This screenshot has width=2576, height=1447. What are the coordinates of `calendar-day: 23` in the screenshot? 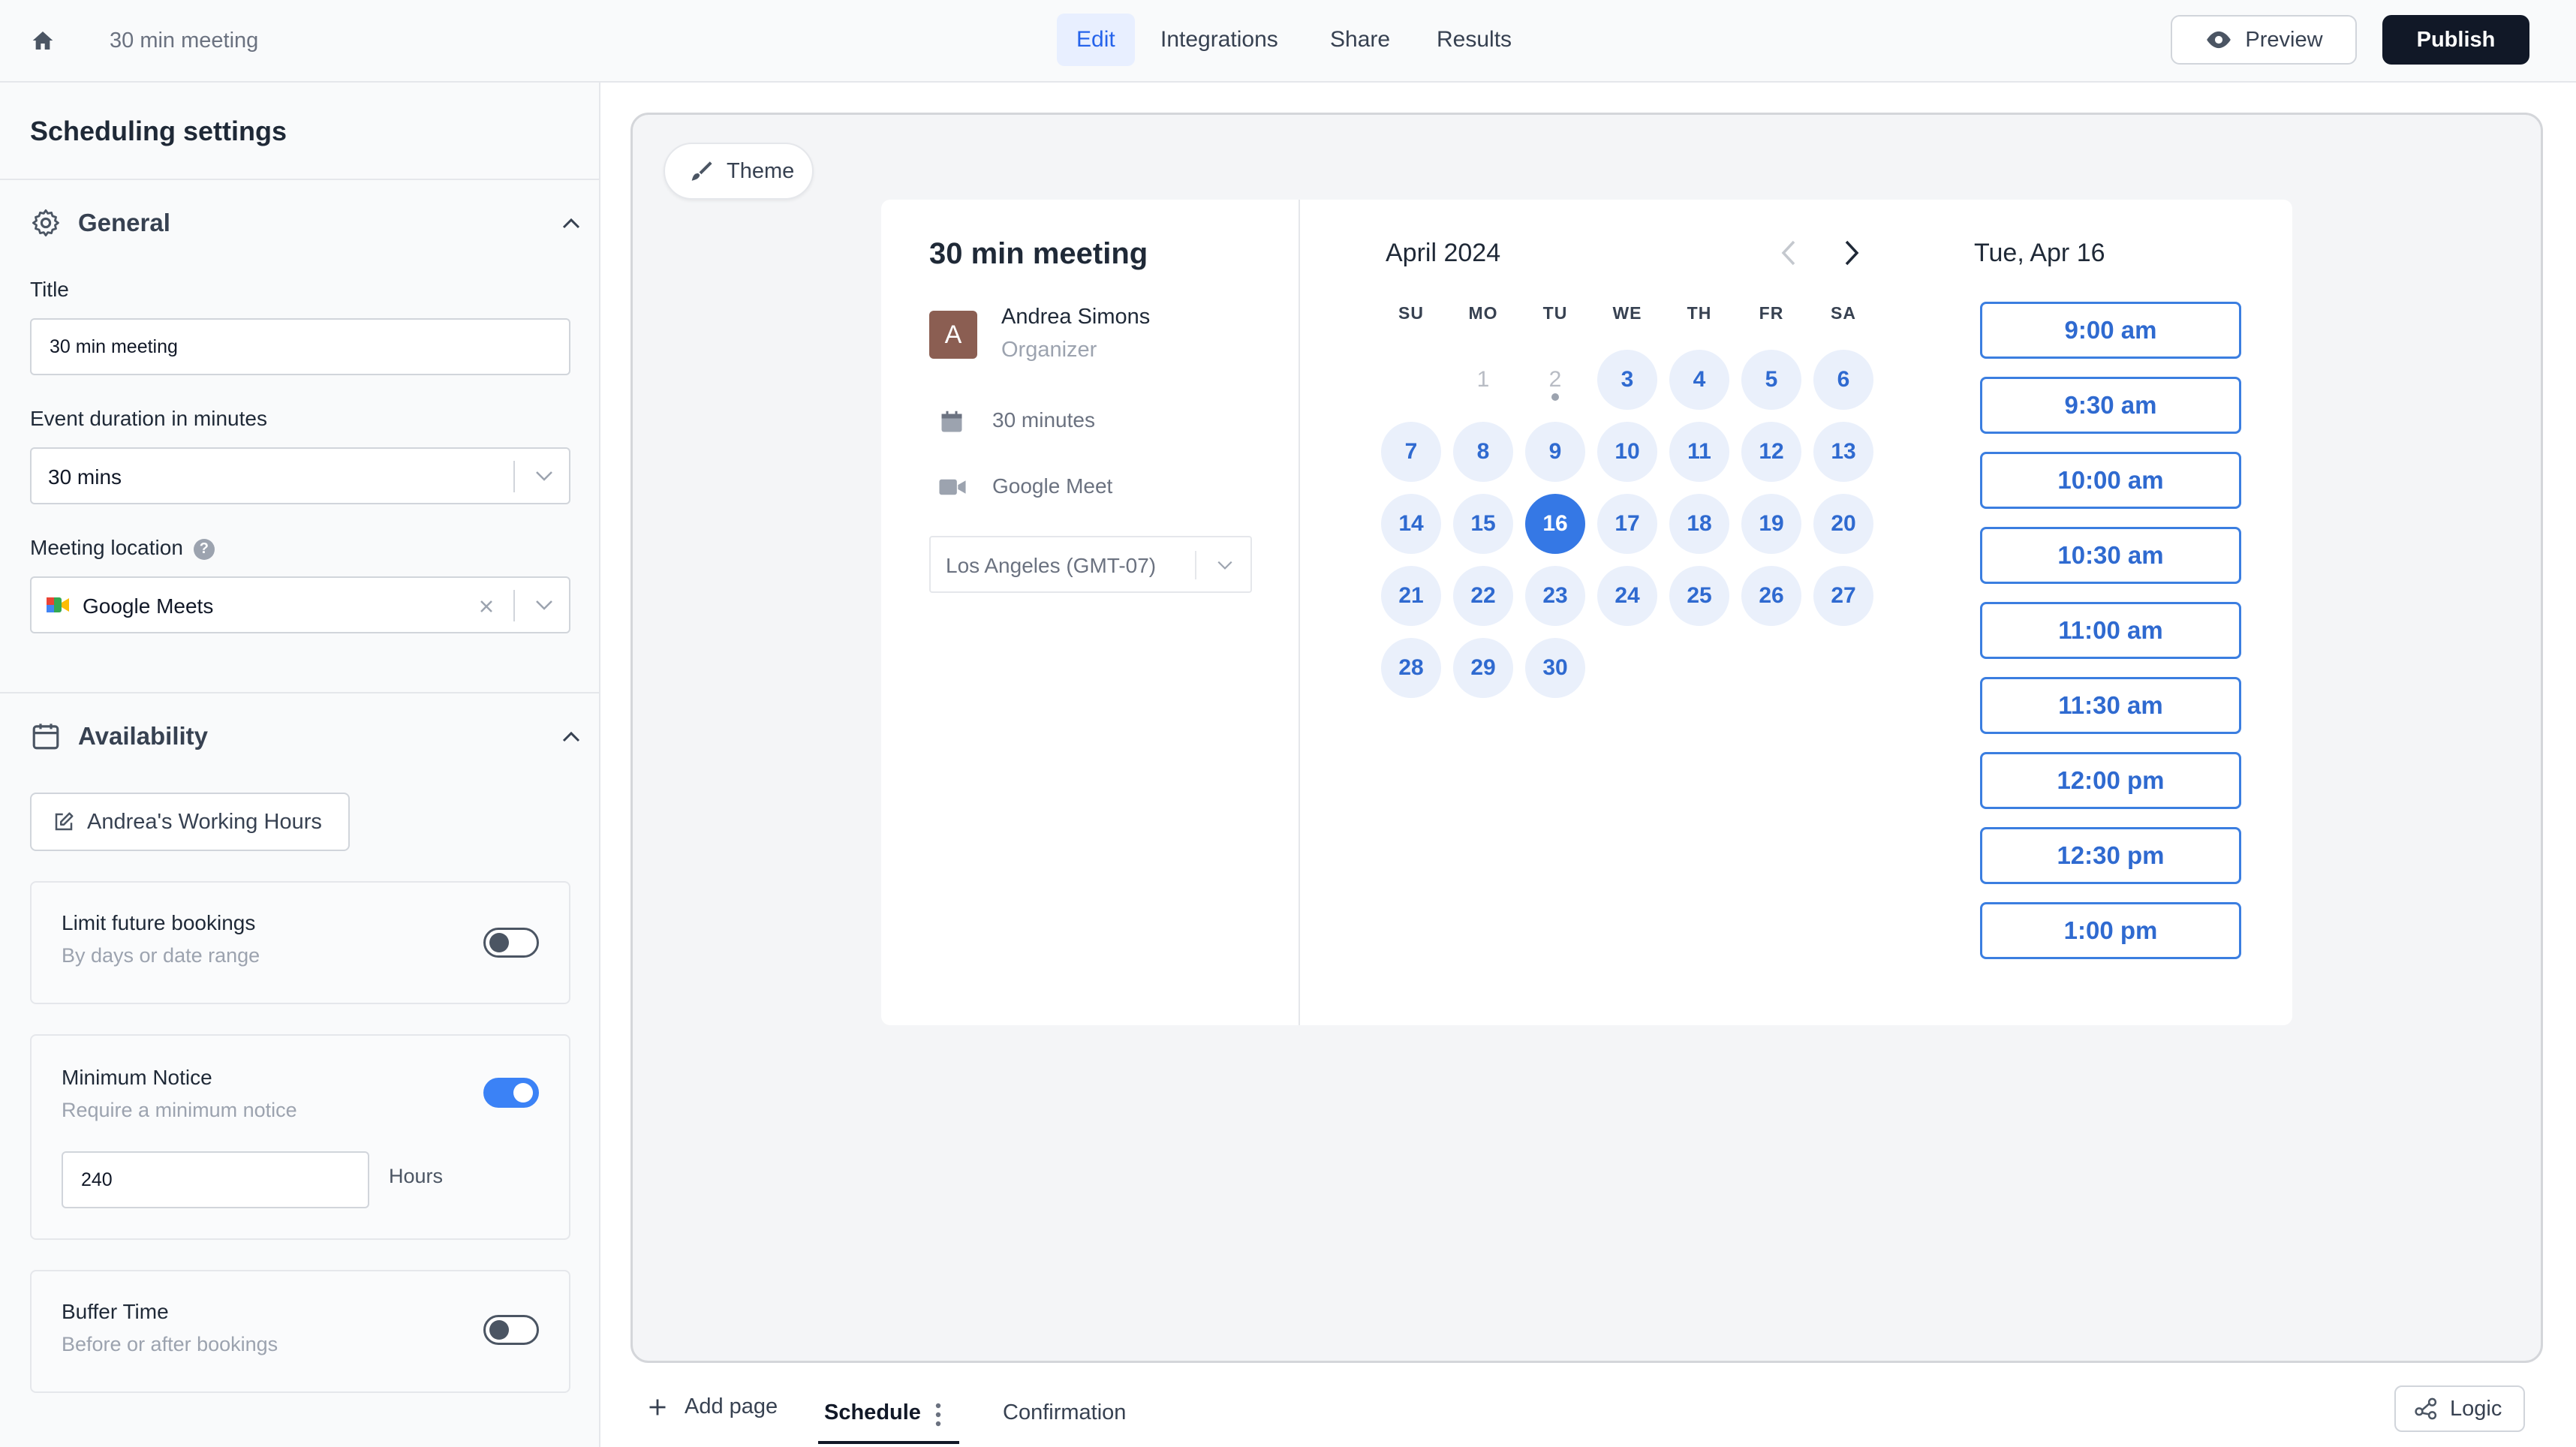 It's located at (1555, 596).